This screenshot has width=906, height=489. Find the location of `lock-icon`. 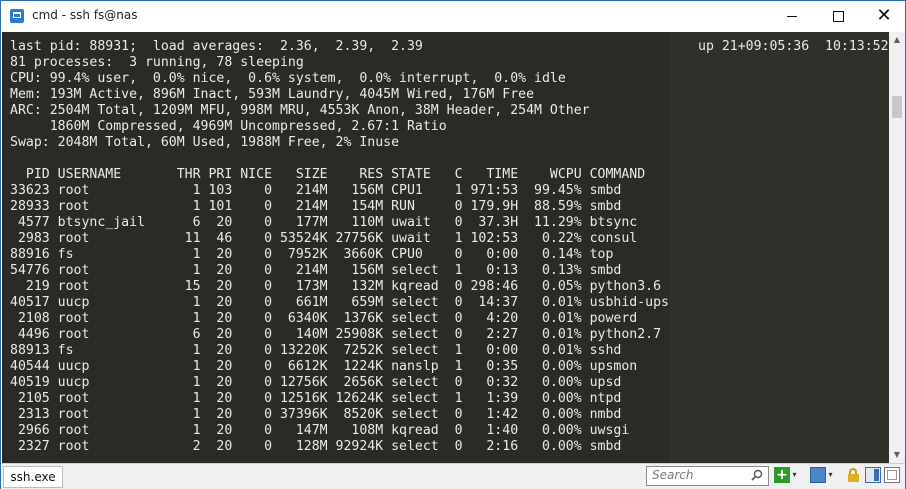

lock-icon is located at coordinates (854, 475).